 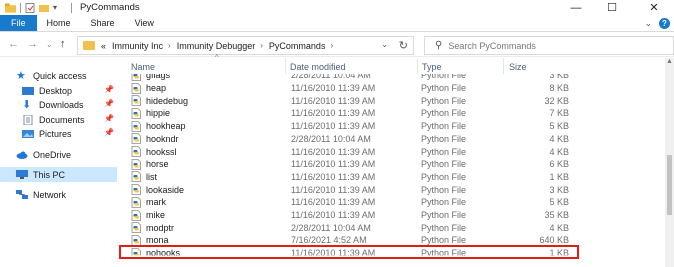 What do you see at coordinates (158, 126) in the screenshot?
I see `file-name-cell: hookheap` at bounding box center [158, 126].